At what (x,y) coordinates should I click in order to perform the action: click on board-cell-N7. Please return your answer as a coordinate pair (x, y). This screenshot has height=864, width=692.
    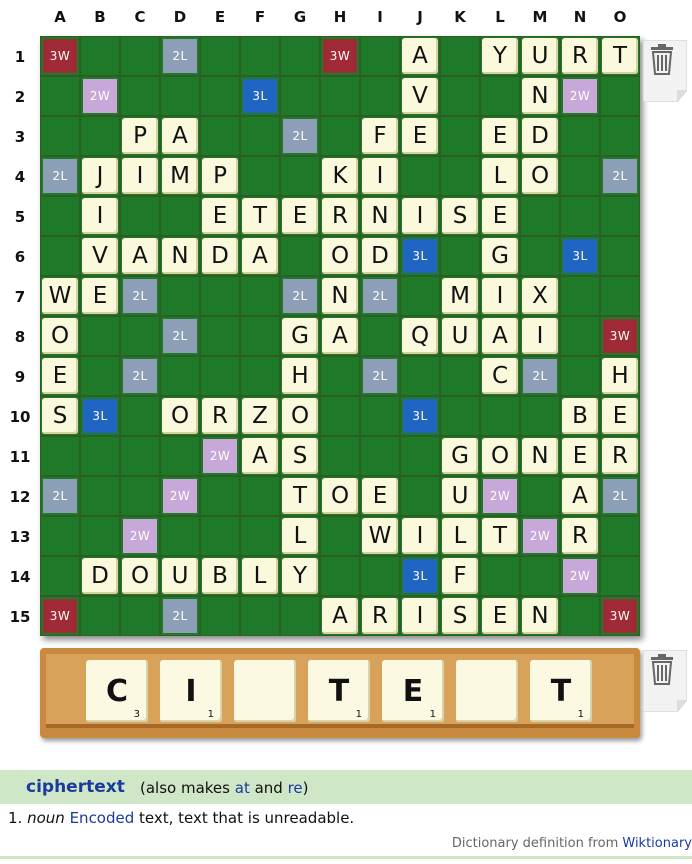
    Looking at the image, I should click on (580, 296).